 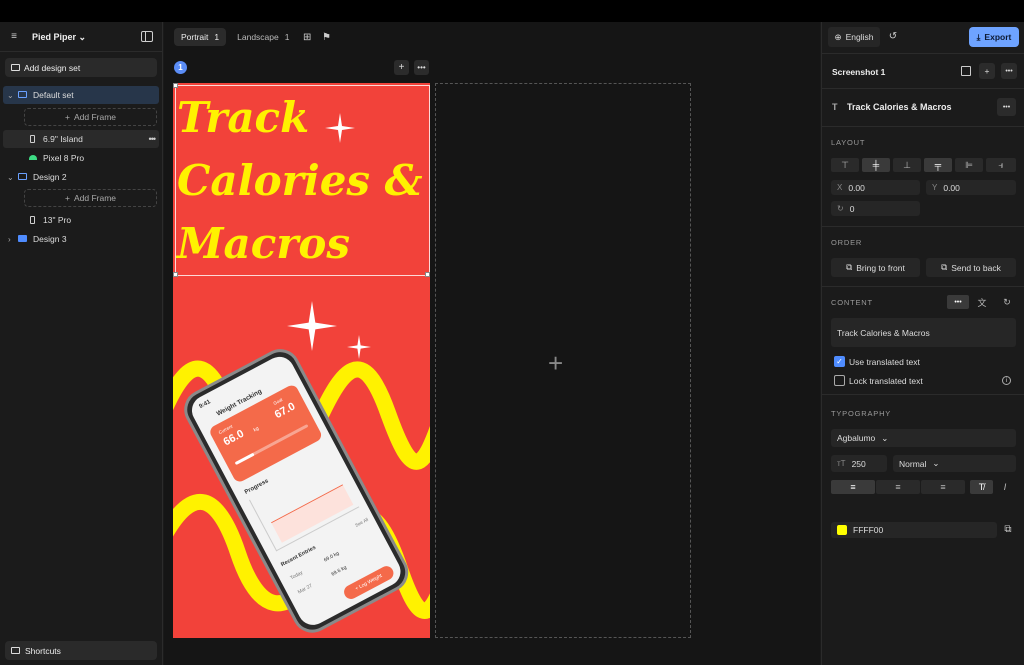 I want to click on translate-icon: 文, so click(x=982, y=302).